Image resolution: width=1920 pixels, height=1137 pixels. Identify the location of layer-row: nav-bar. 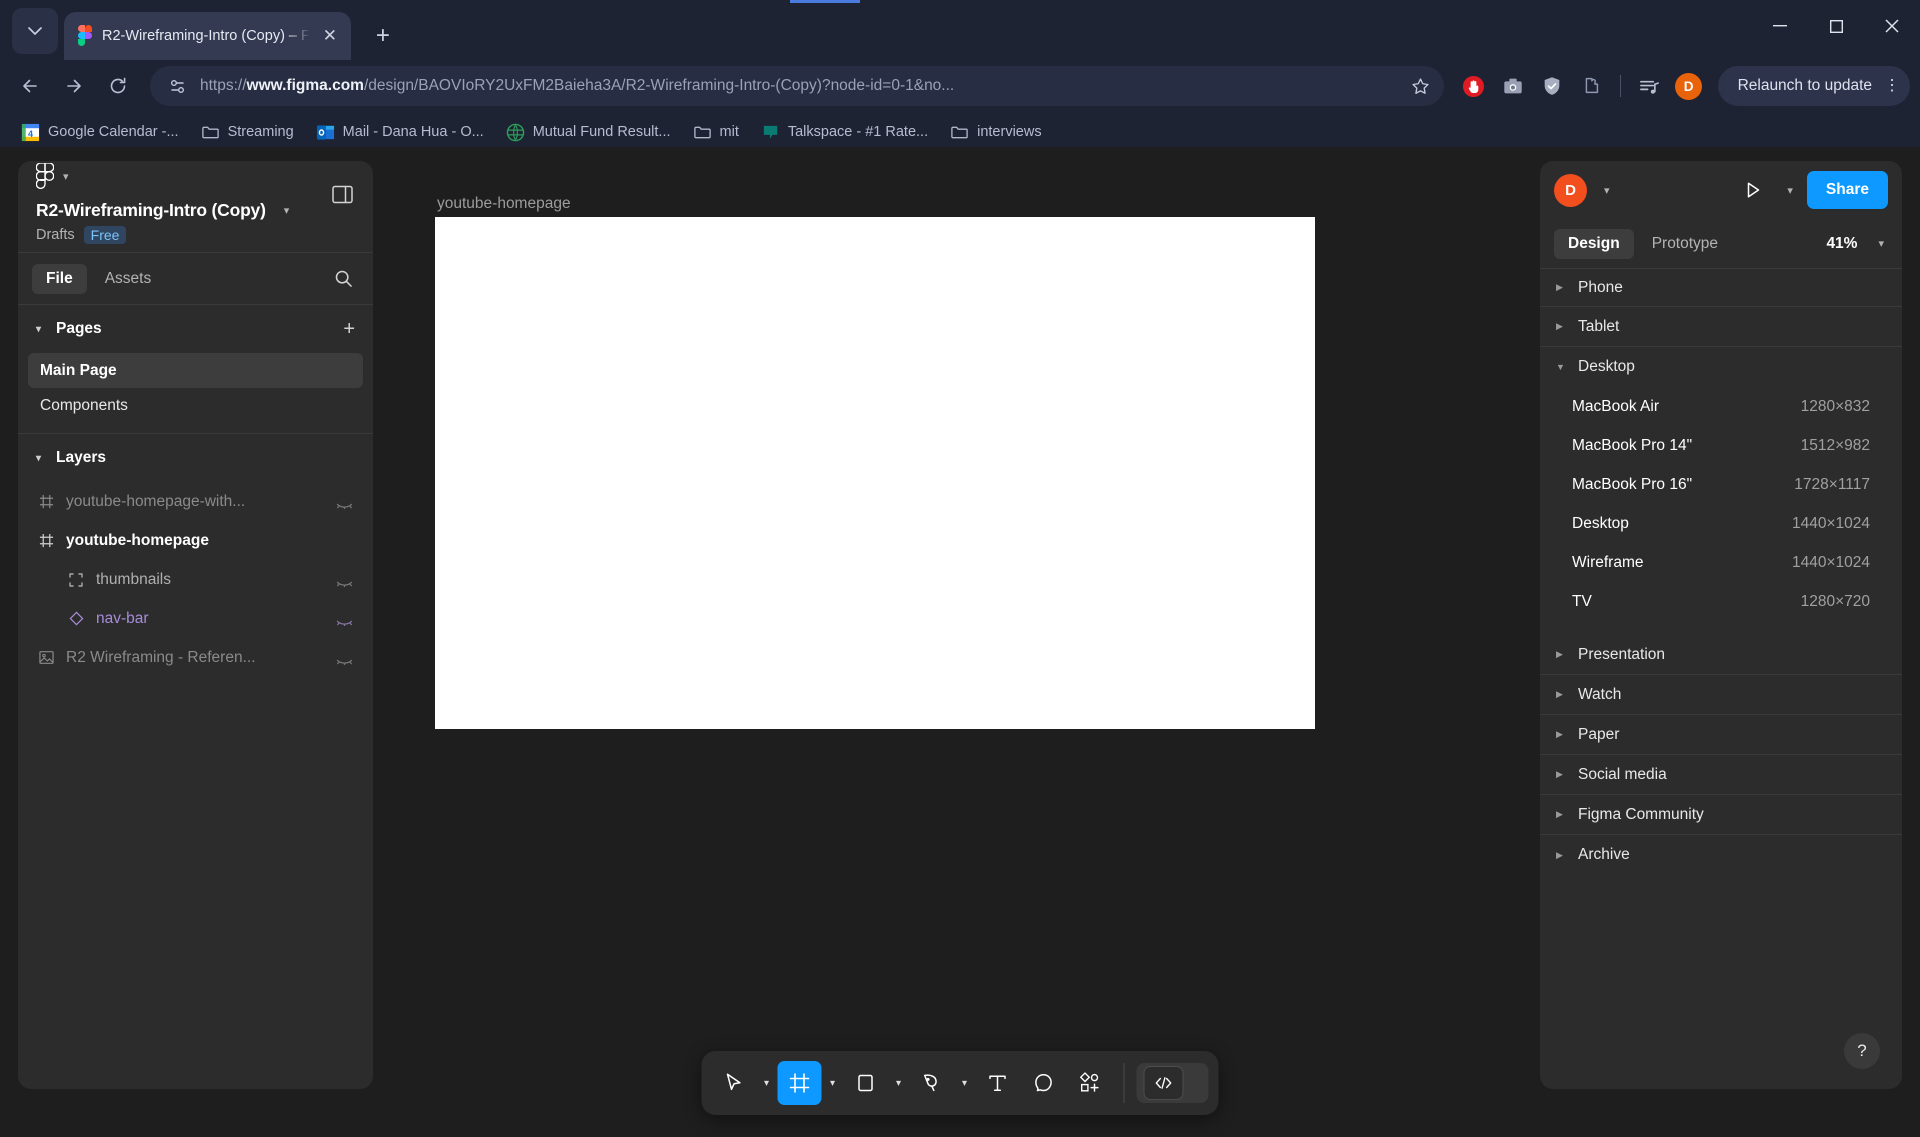
(195, 618).